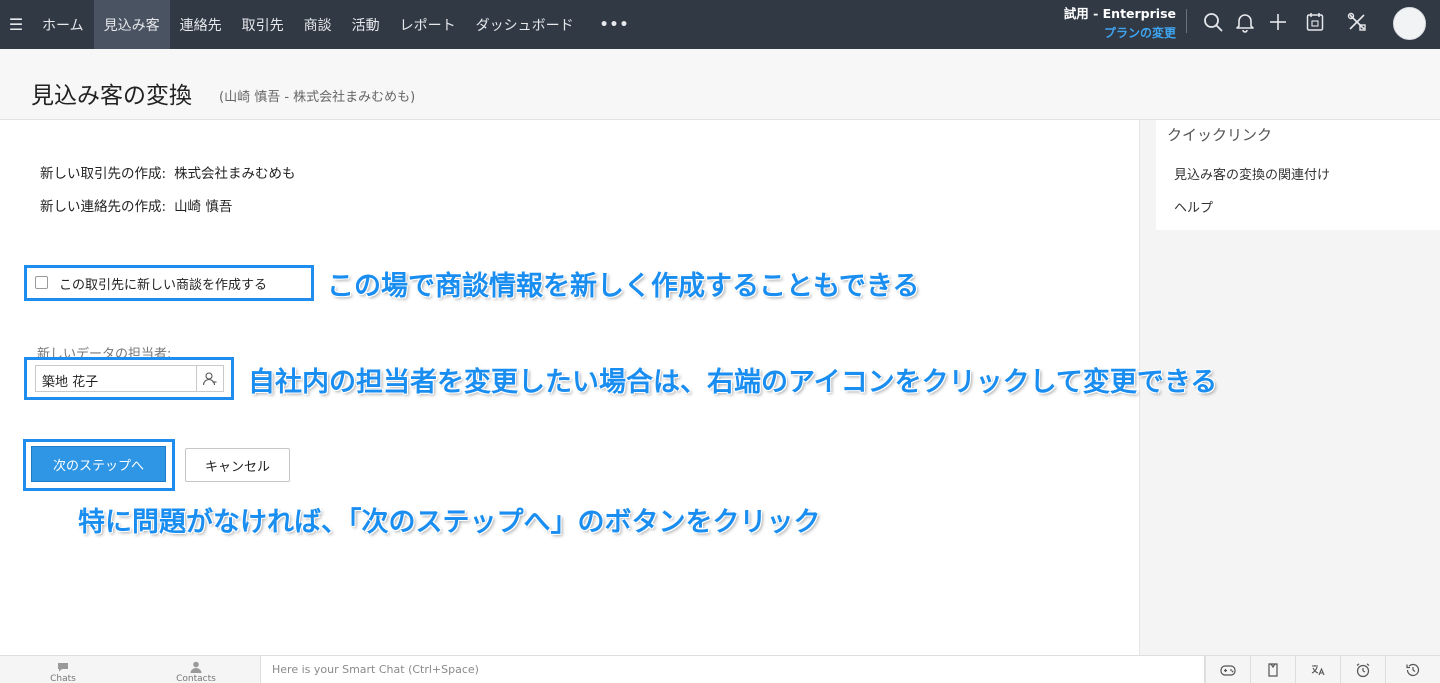 The image size is (1440, 683). Describe the element at coordinates (168, 172) in the screenshot. I see `new-account-row: 新しい取引先の作成: 株式会社まみむめも` at that location.